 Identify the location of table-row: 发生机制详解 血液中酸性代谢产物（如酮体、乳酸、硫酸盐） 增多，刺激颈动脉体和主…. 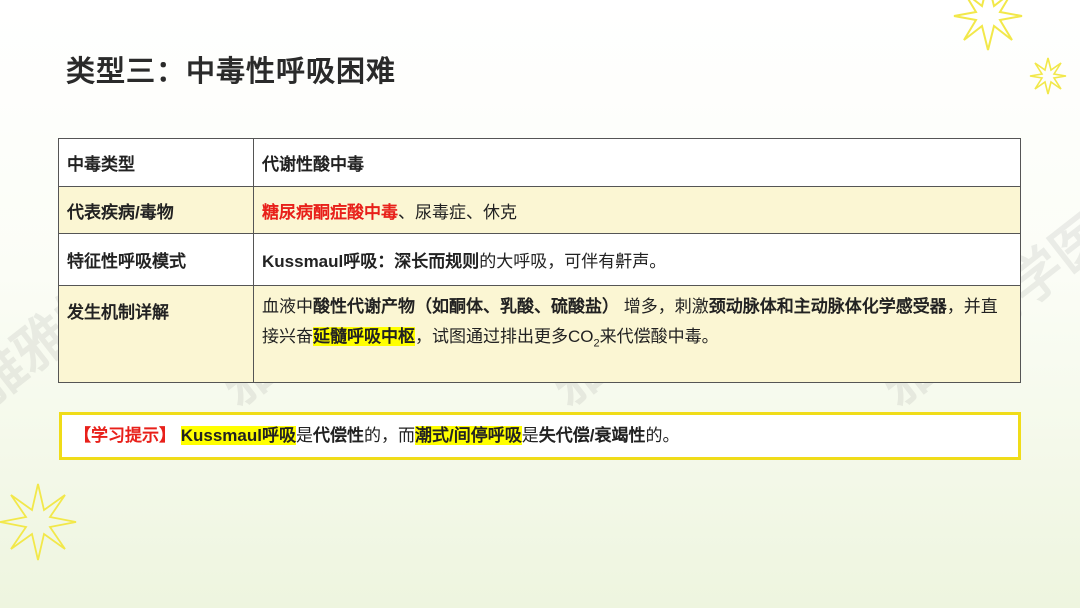
(539, 334).